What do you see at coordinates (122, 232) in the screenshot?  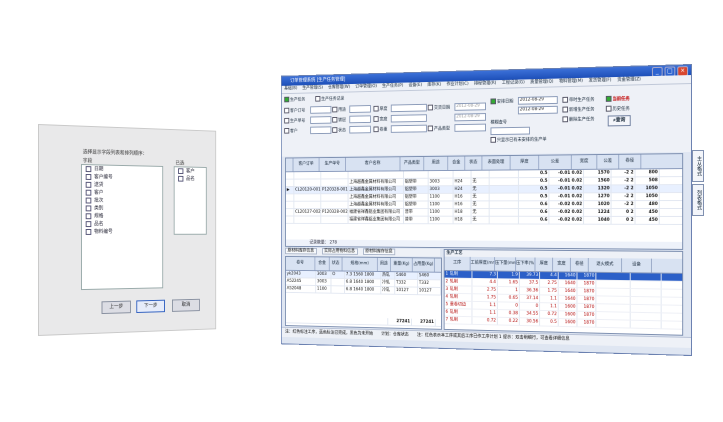 I see `list-item: 物料编号` at bounding box center [122, 232].